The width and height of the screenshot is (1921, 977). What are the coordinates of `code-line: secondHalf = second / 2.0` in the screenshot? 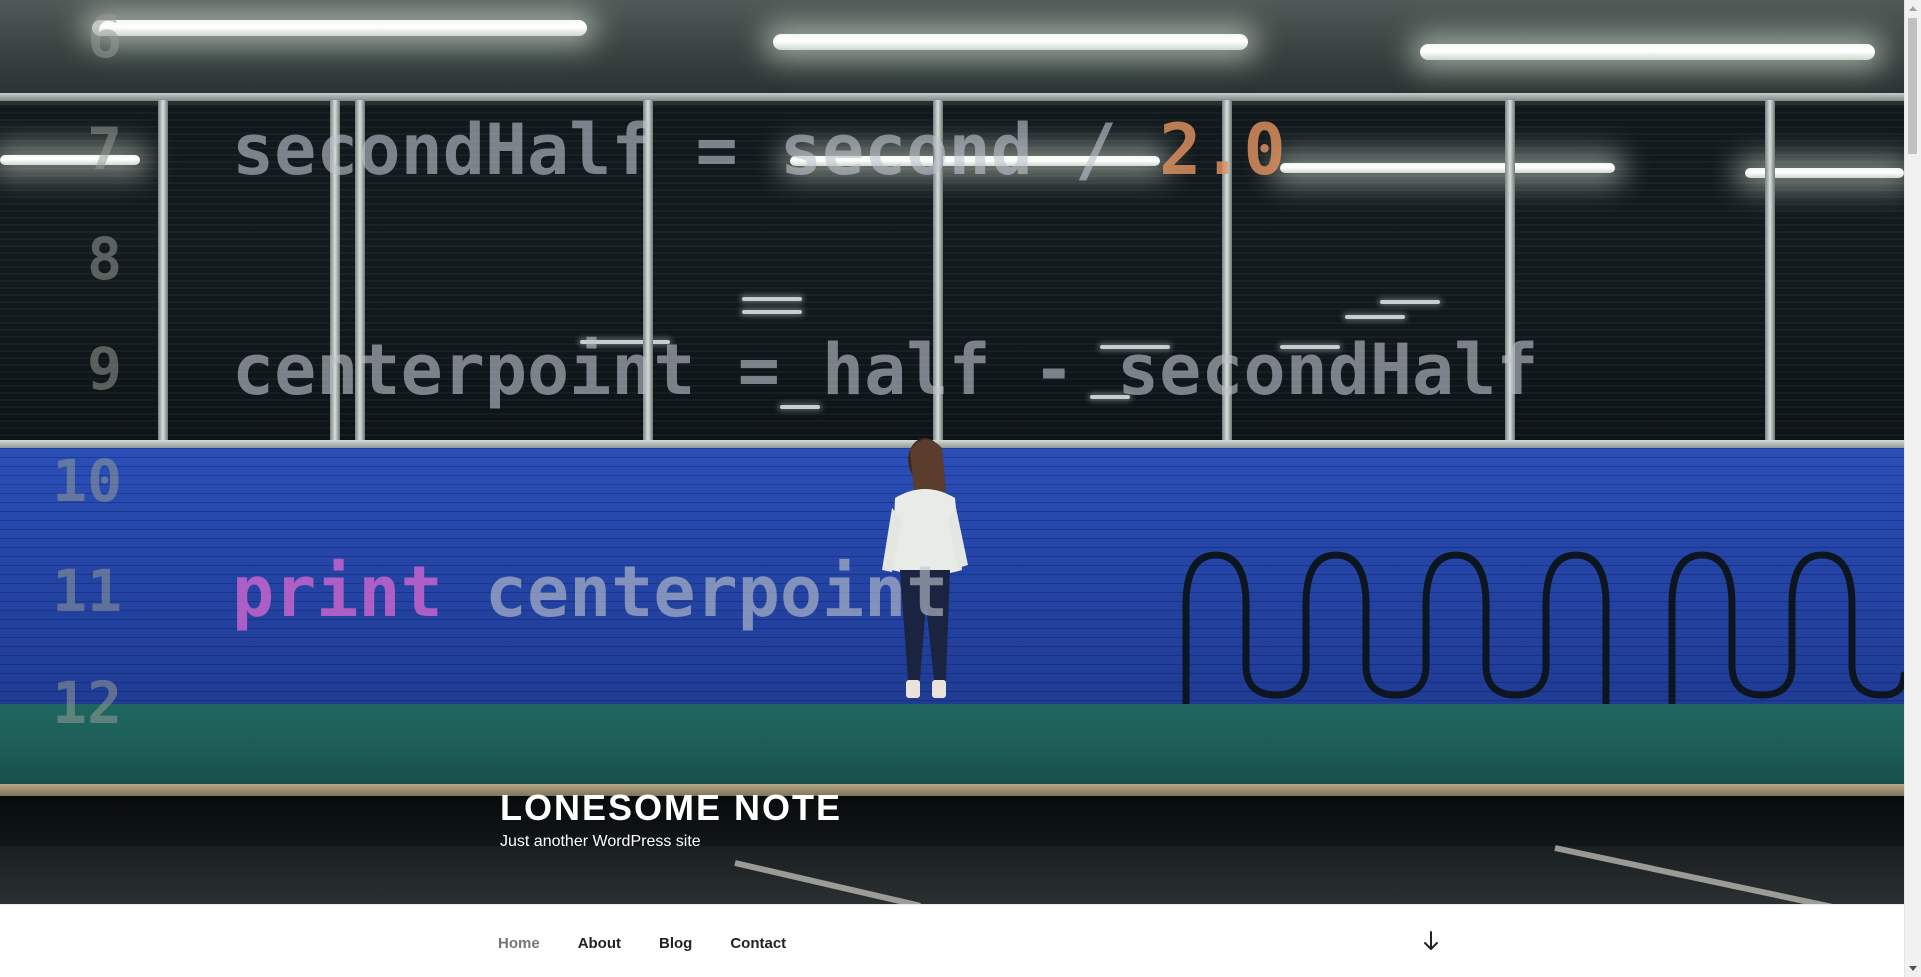 It's located at (759, 150).